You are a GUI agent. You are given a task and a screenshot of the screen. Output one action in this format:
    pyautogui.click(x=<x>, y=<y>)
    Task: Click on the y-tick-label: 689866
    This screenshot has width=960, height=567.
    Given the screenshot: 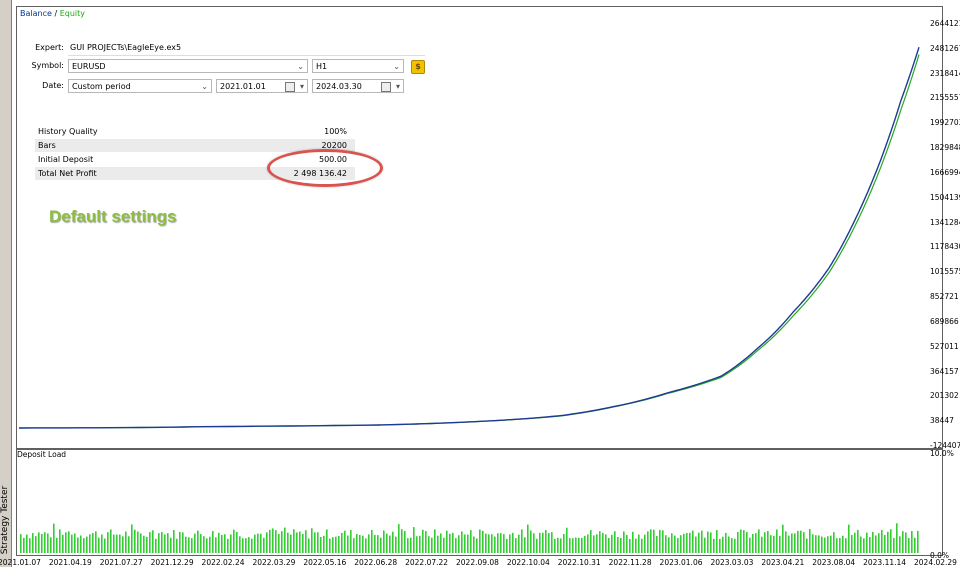 What is the action you would take?
    pyautogui.click(x=944, y=321)
    